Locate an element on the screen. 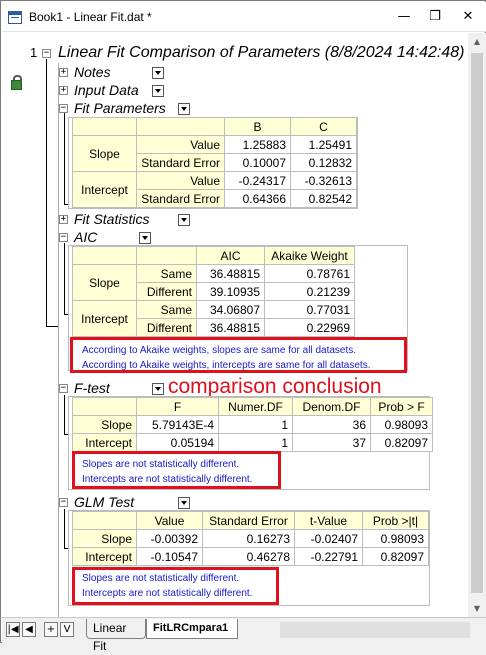 The image size is (486, 655). close-button: ✕ is located at coordinates (468, 17).